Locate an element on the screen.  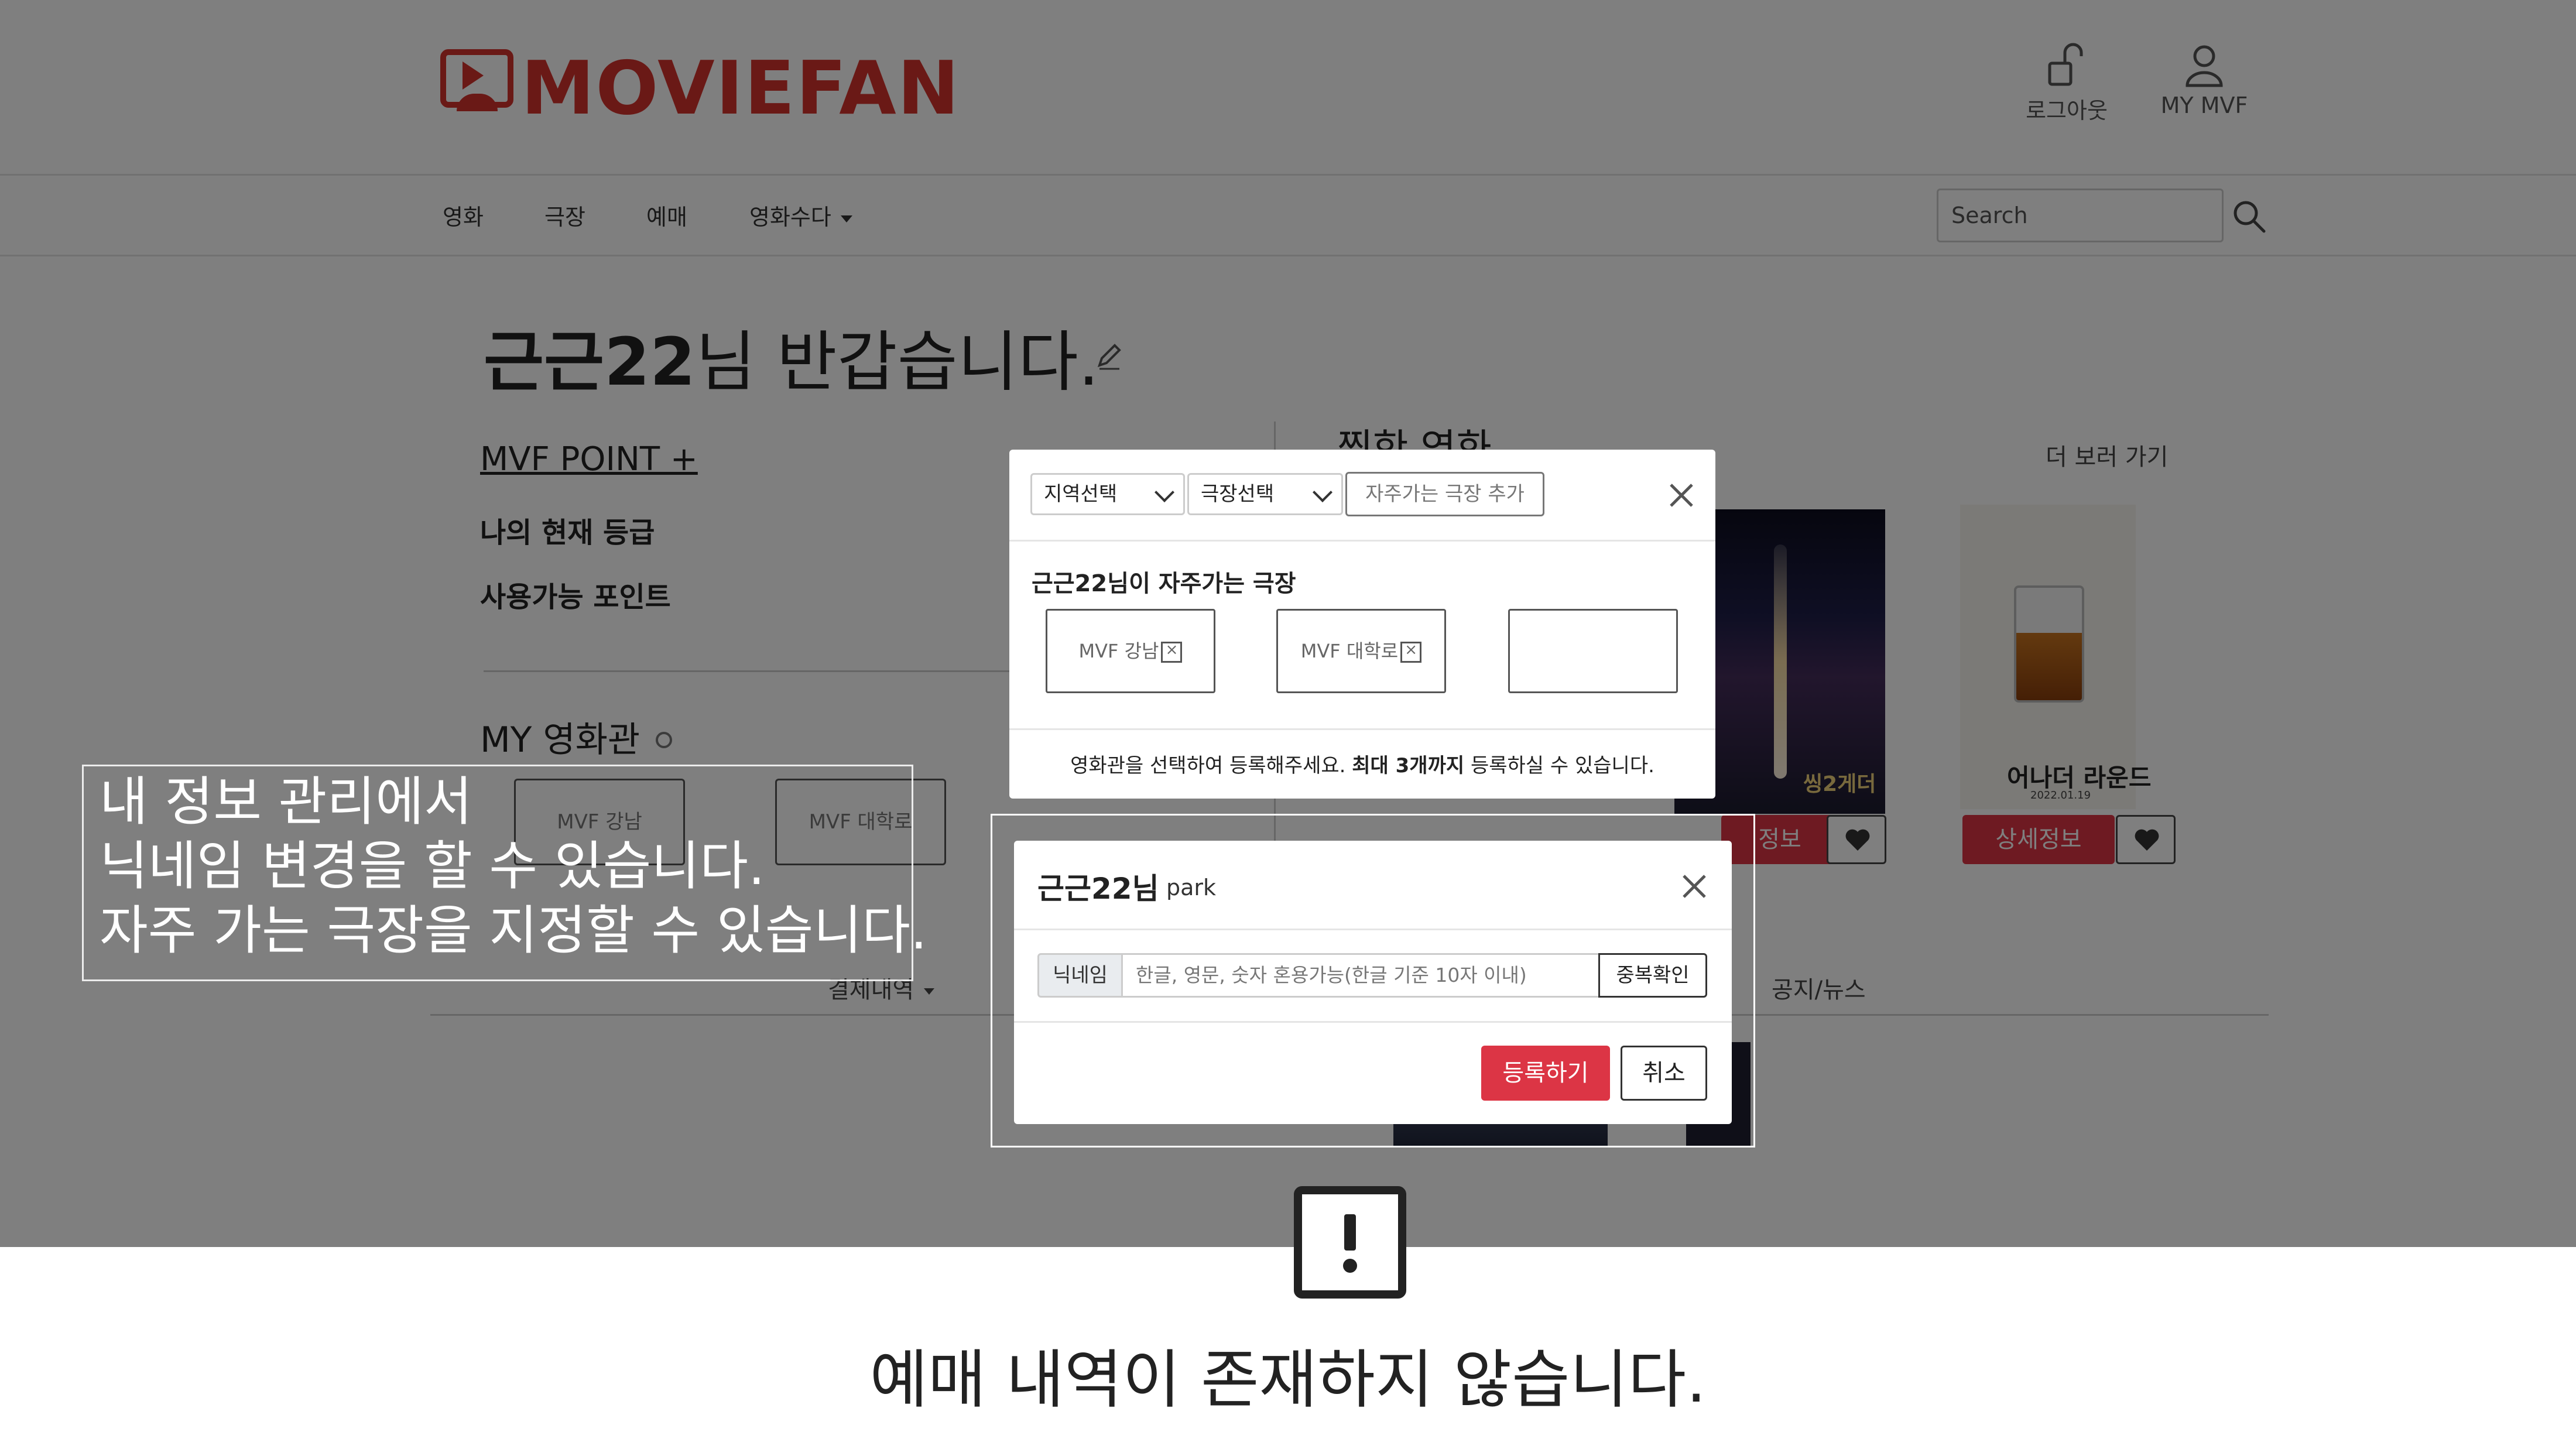
region-select: 지역선택 is located at coordinates (1107, 494).